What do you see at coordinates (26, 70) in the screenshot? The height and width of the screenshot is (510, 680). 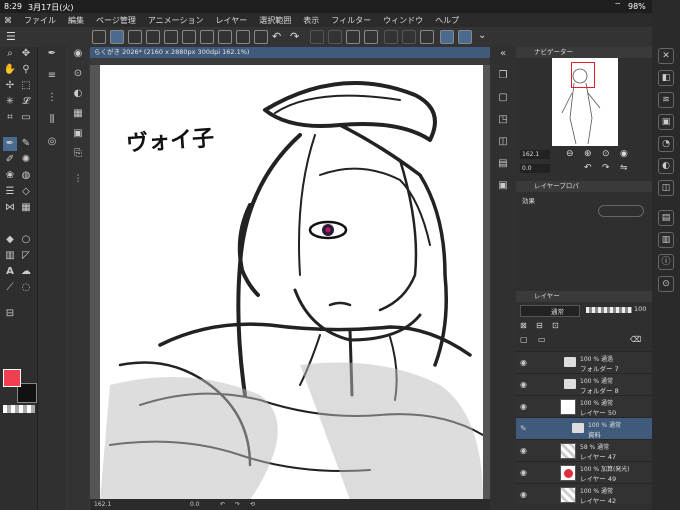 I see `search-icon: ⚲` at bounding box center [26, 70].